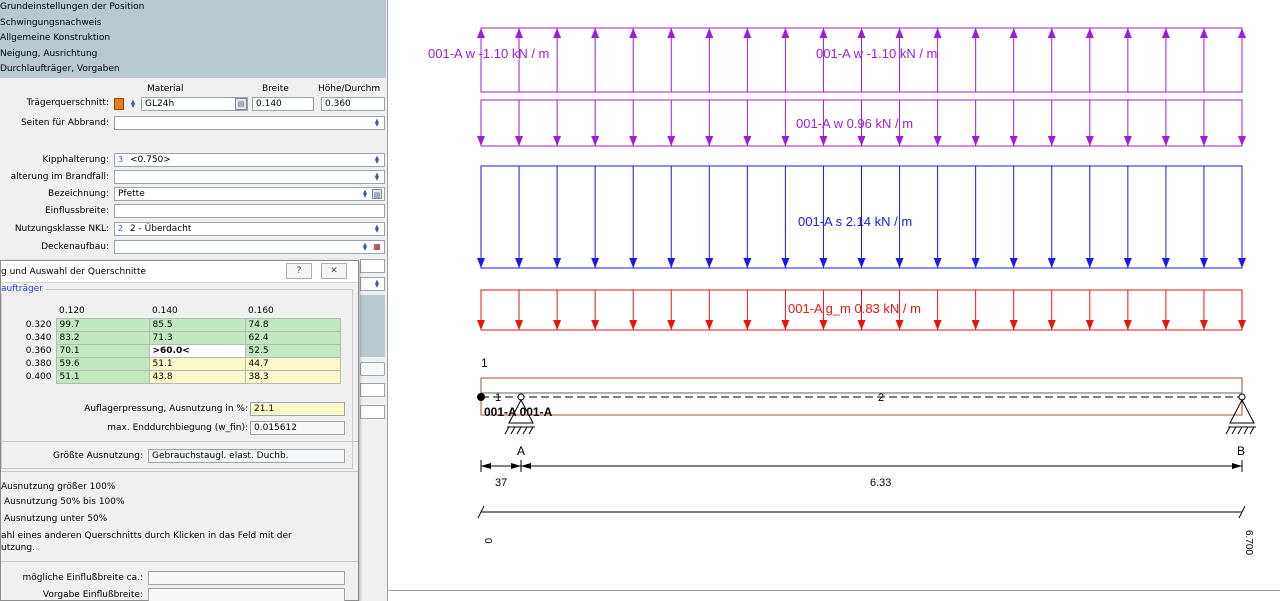 This screenshot has height=601, width=1280. I want to click on material-field: GL24h ▤, so click(194, 104).